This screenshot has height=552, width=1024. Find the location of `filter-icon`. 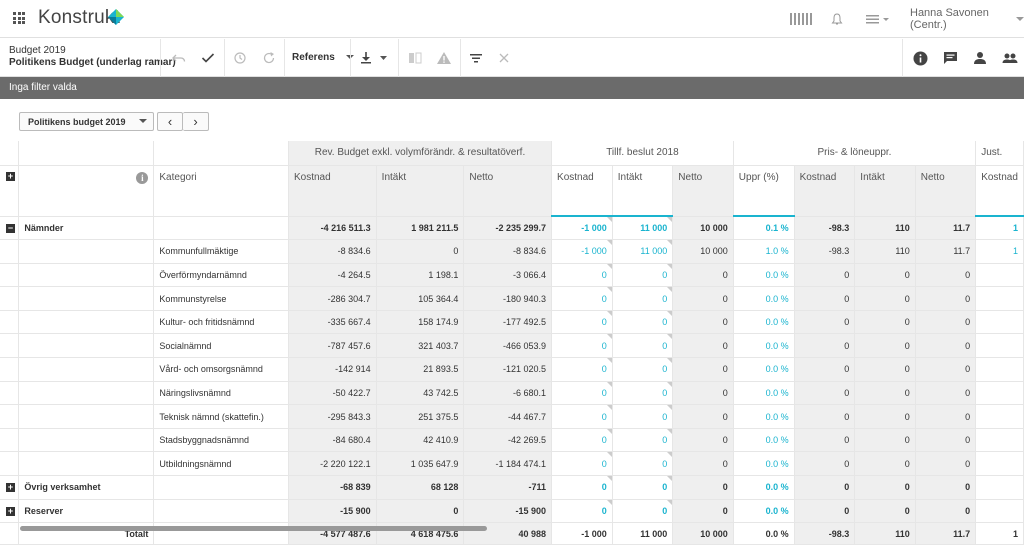

filter-icon is located at coordinates (476, 58).